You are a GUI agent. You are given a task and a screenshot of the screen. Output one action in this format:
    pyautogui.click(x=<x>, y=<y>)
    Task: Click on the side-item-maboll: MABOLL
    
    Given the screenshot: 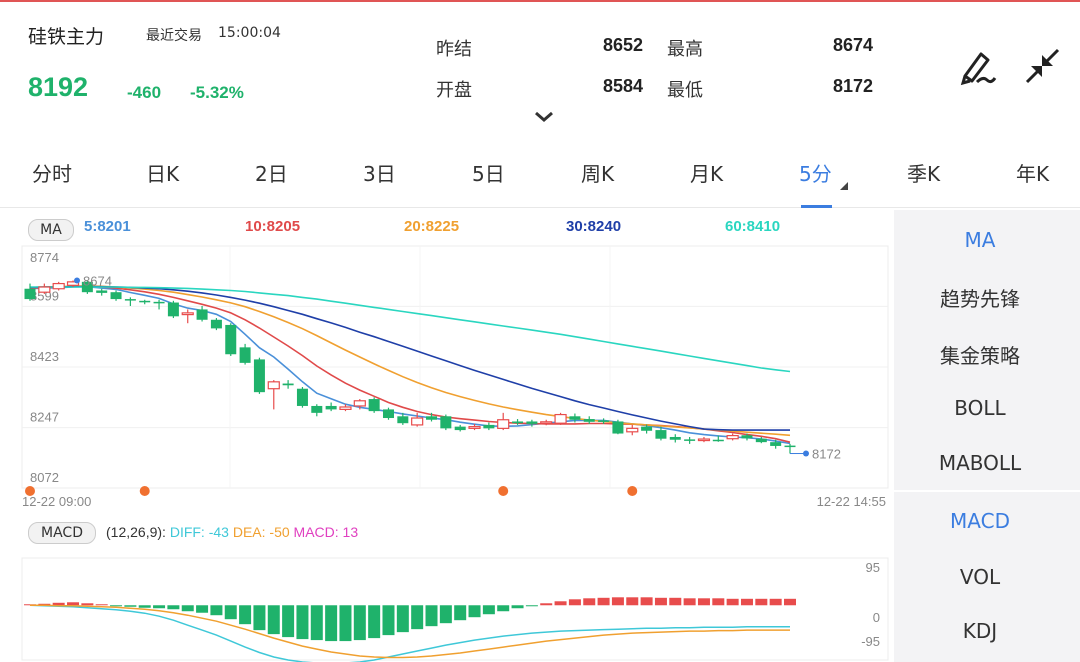 What is the action you would take?
    pyautogui.click(x=980, y=463)
    